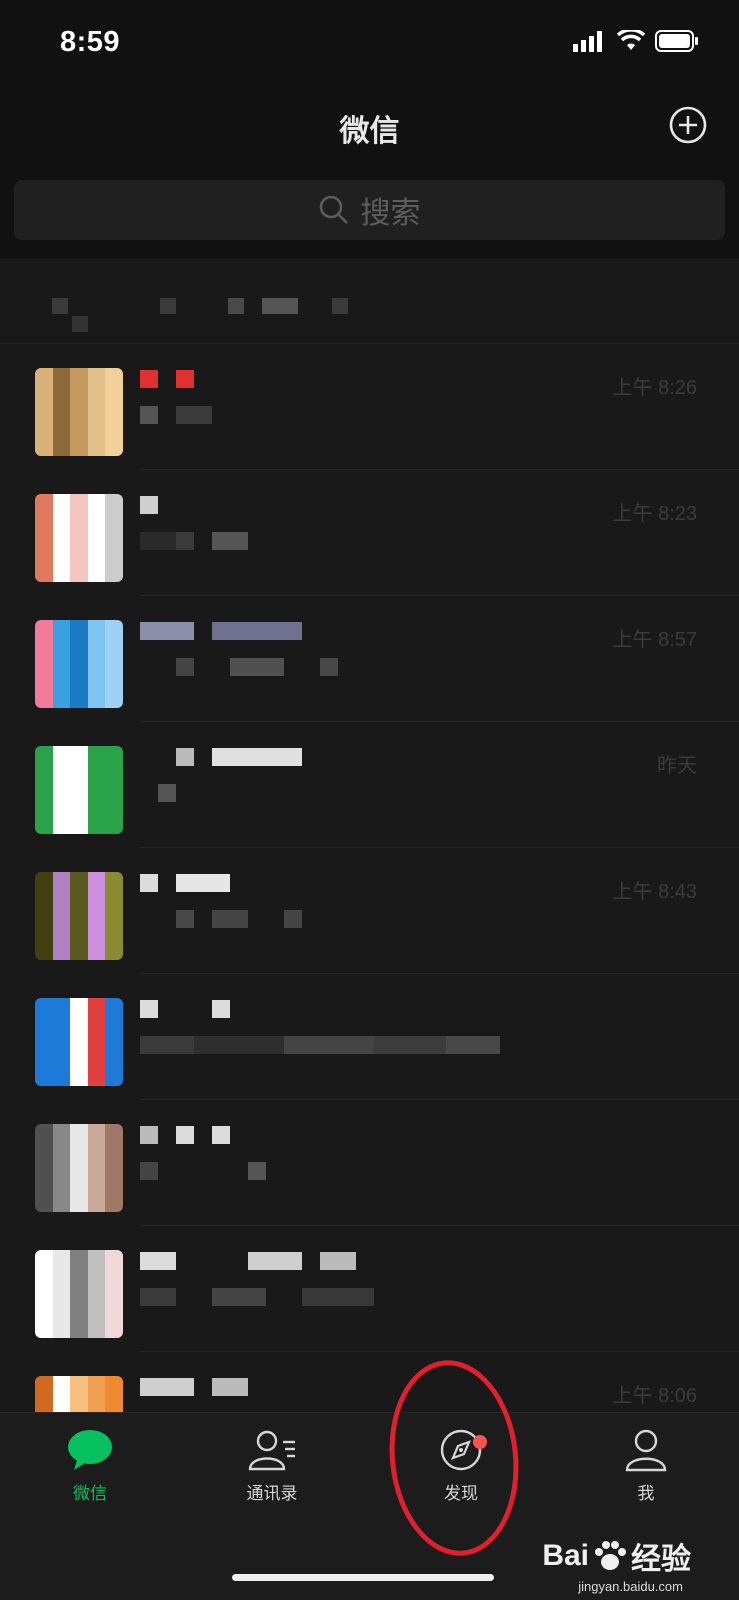  Describe the element at coordinates (587, 41) in the screenshot. I see `cellular-signal-icon` at that location.